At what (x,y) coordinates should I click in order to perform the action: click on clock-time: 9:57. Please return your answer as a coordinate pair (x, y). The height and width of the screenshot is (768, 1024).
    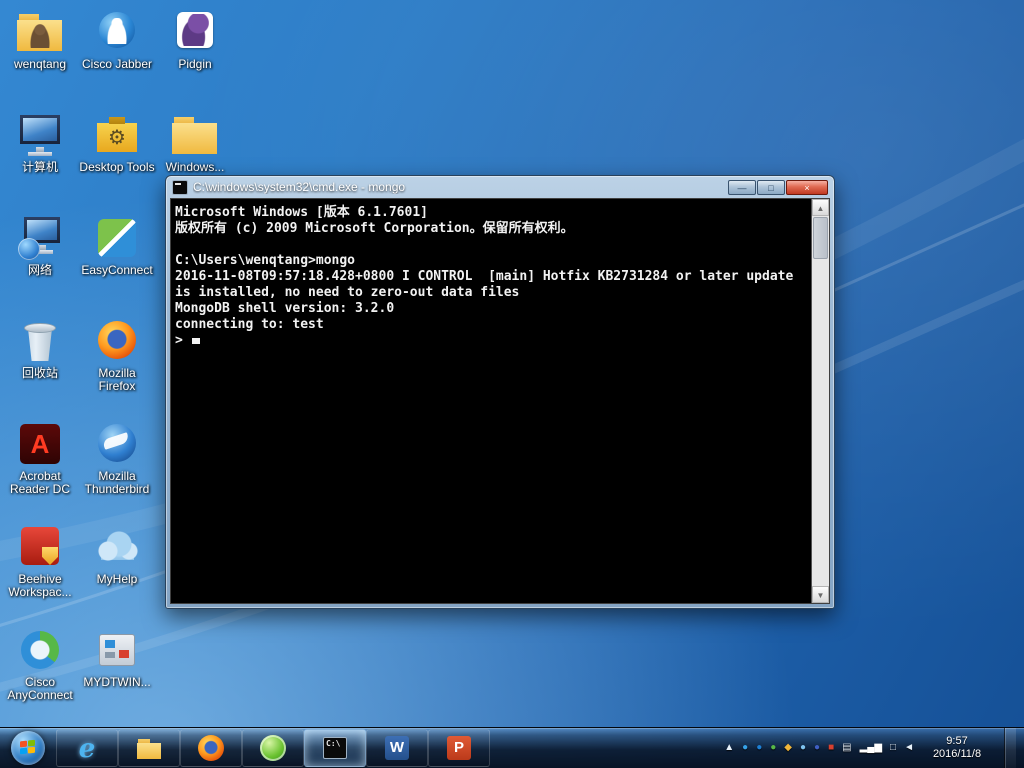
    Looking at the image, I should click on (957, 741).